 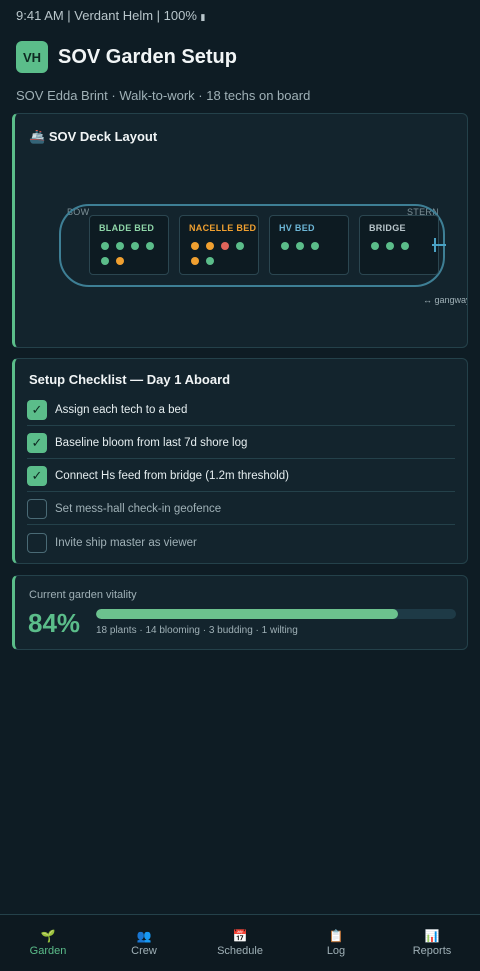 What do you see at coordinates (225, 246) in the screenshot?
I see `plant-dot-wilting` at bounding box center [225, 246].